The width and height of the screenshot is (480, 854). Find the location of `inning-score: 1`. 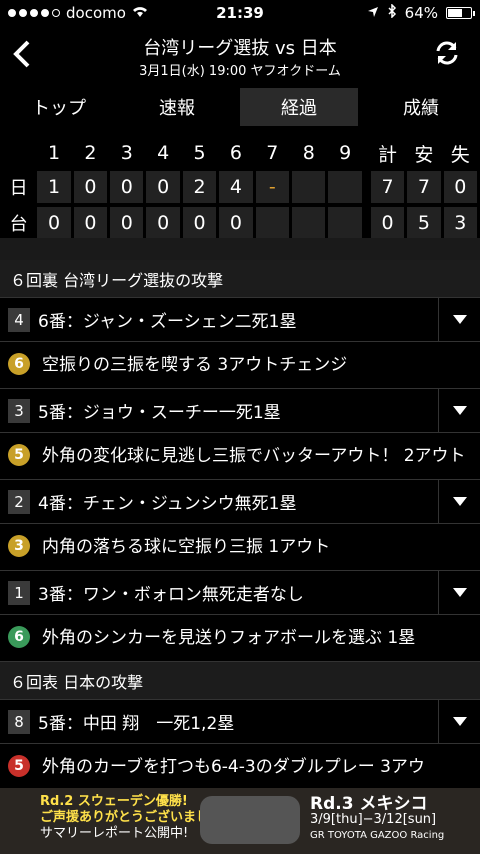

inning-score: 1 is located at coordinates (54, 187).